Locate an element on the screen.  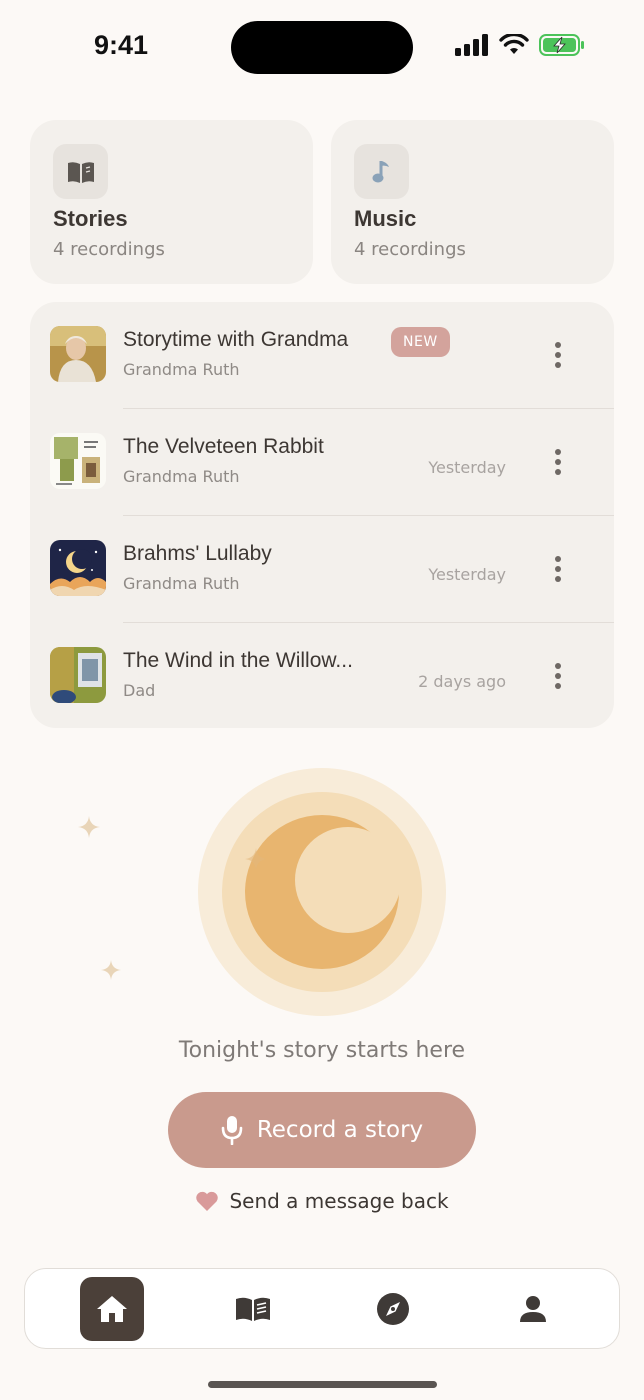
record-story-button: Record a story is located at coordinates (322, 1130).